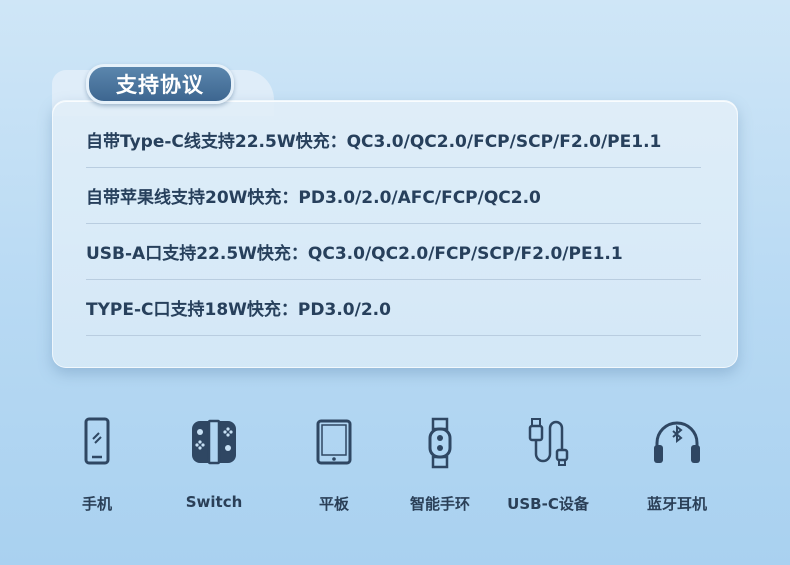 The height and width of the screenshot is (565, 790). Describe the element at coordinates (214, 442) in the screenshot. I see `switch-console-icon` at that location.